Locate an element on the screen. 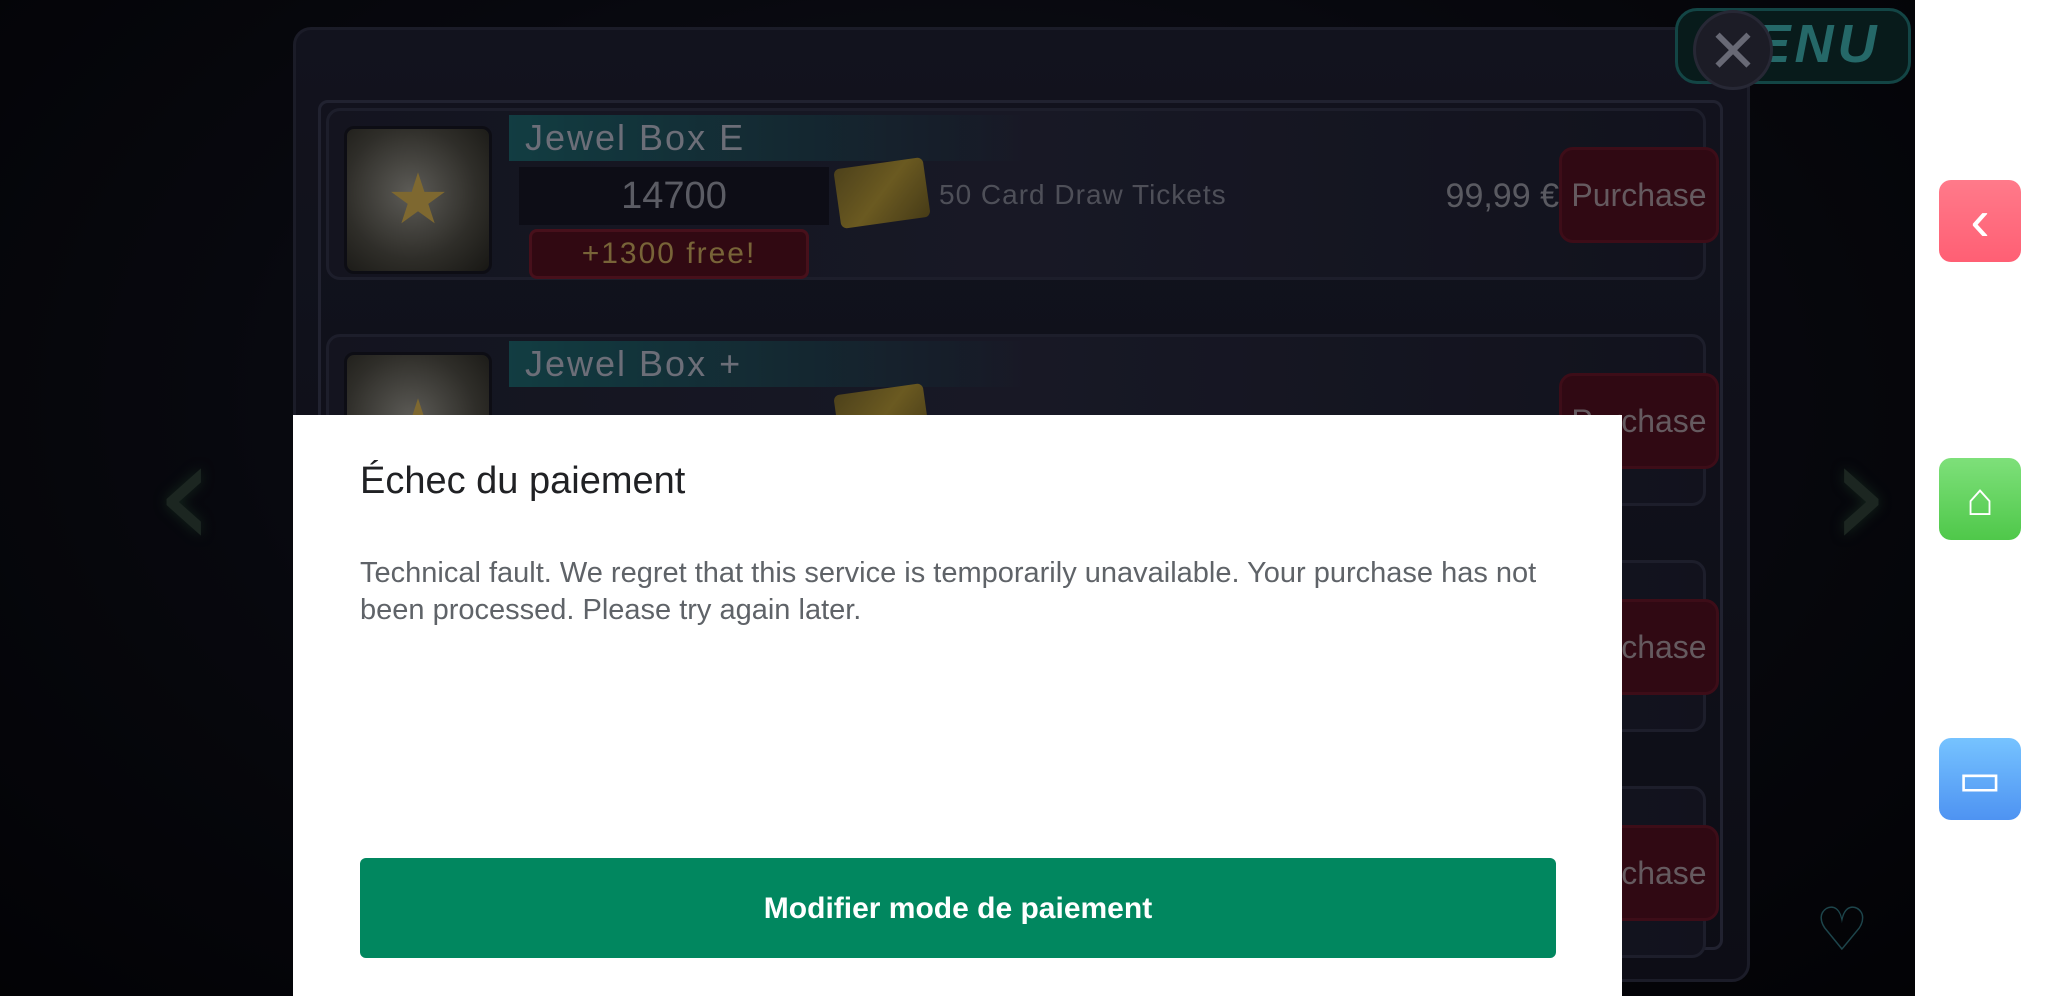 The image size is (2048, 996). modify-payment-method-button: Modifier mode de paiement is located at coordinates (958, 908).